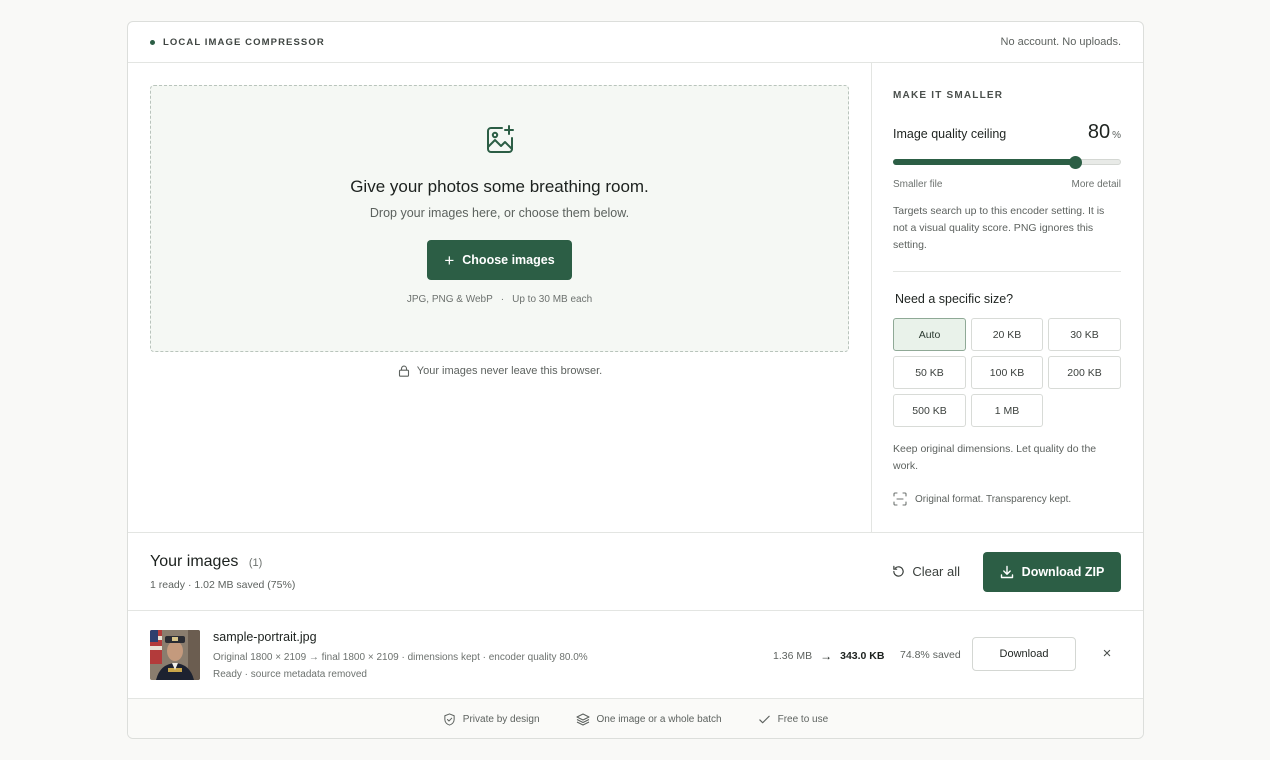 The image size is (1270, 760). I want to click on size-option-button: 100 KB, so click(1007, 372).